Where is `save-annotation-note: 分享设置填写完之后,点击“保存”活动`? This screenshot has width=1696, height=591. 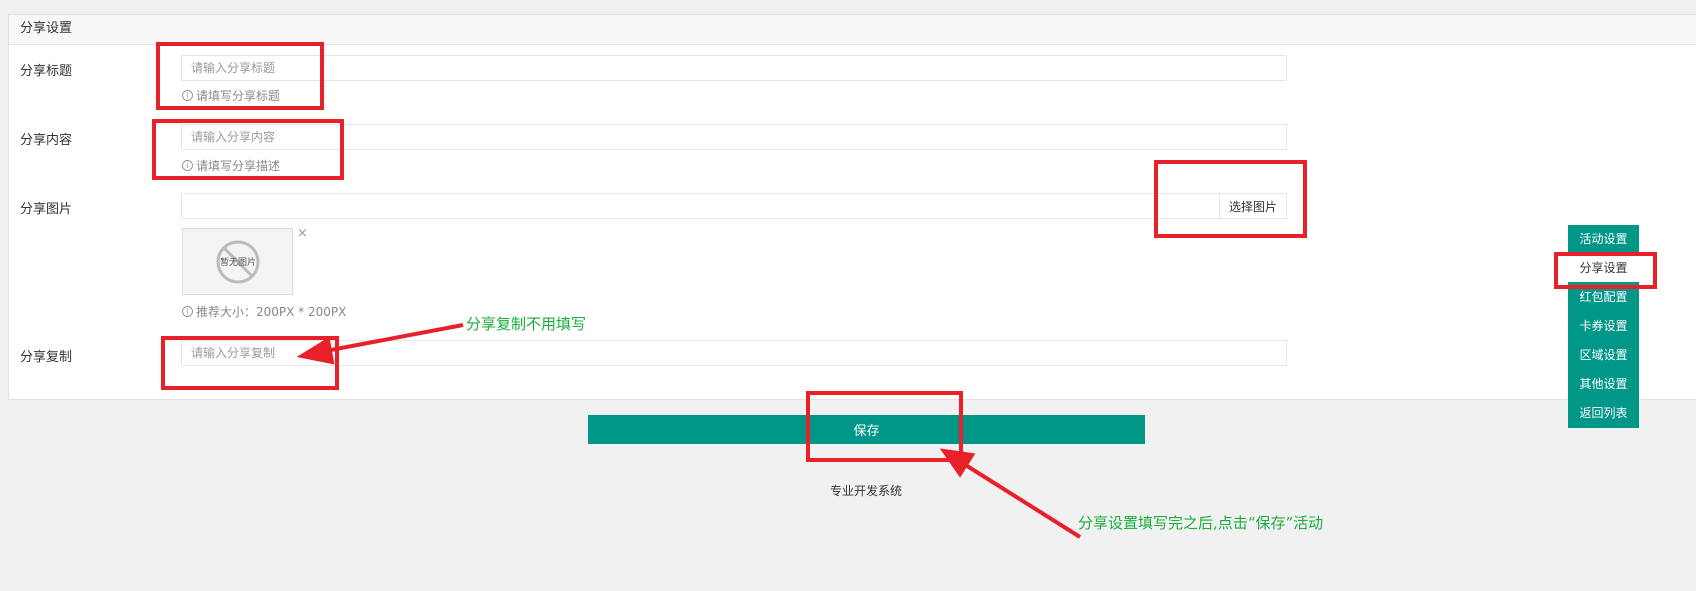 save-annotation-note: 分享设置填写完之后,点击“保存”活动 is located at coordinates (1201, 523).